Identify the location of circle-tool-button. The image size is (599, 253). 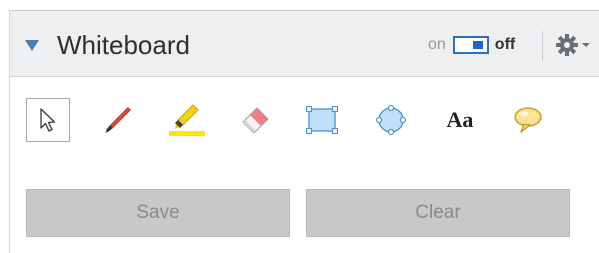
(391, 120).